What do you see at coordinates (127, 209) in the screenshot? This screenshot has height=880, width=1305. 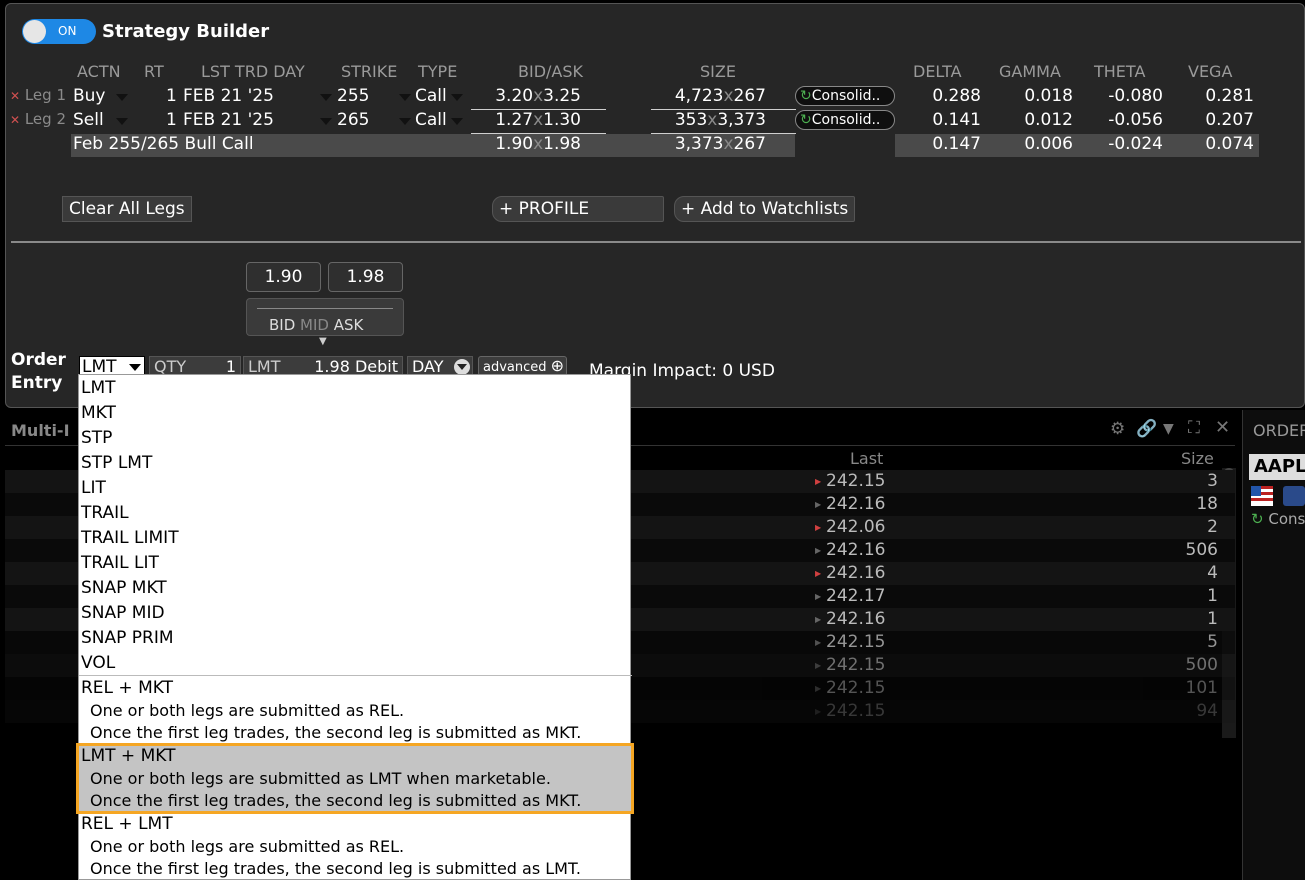 I see `clear-all-legs-button: Clear All Legs` at bounding box center [127, 209].